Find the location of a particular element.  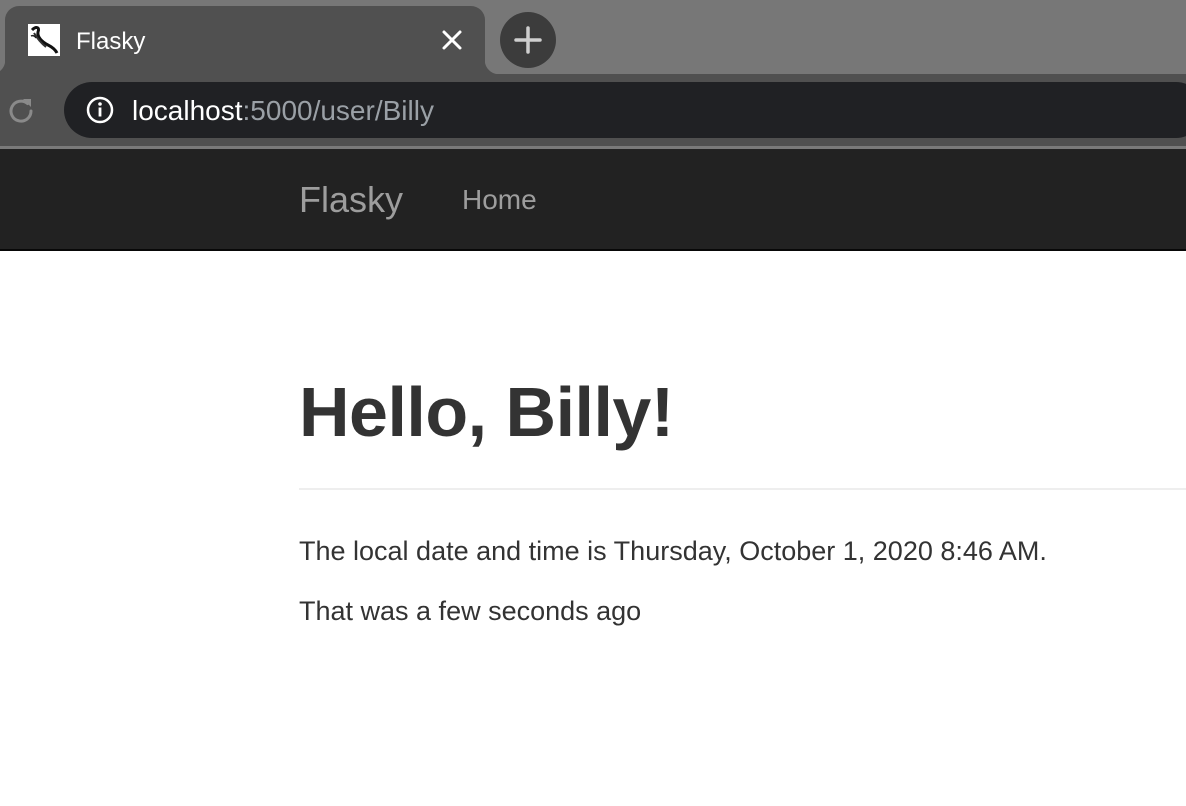

plus-icon is located at coordinates (528, 40).